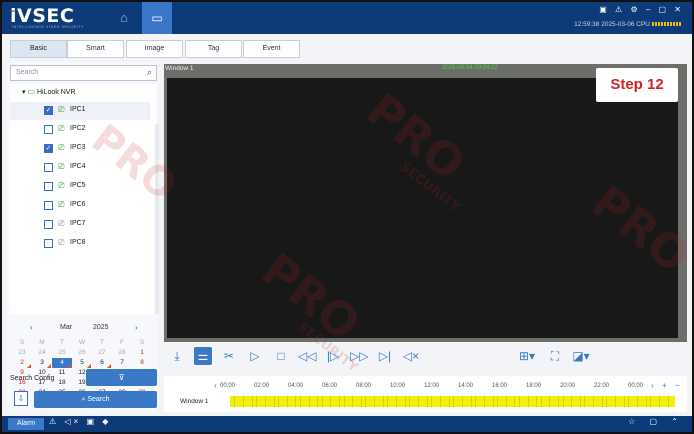  Describe the element at coordinates (641, 9) in the screenshot. I see `window-controls: ▣ ⚠ ⚙ – ▢ ✕` at that location.